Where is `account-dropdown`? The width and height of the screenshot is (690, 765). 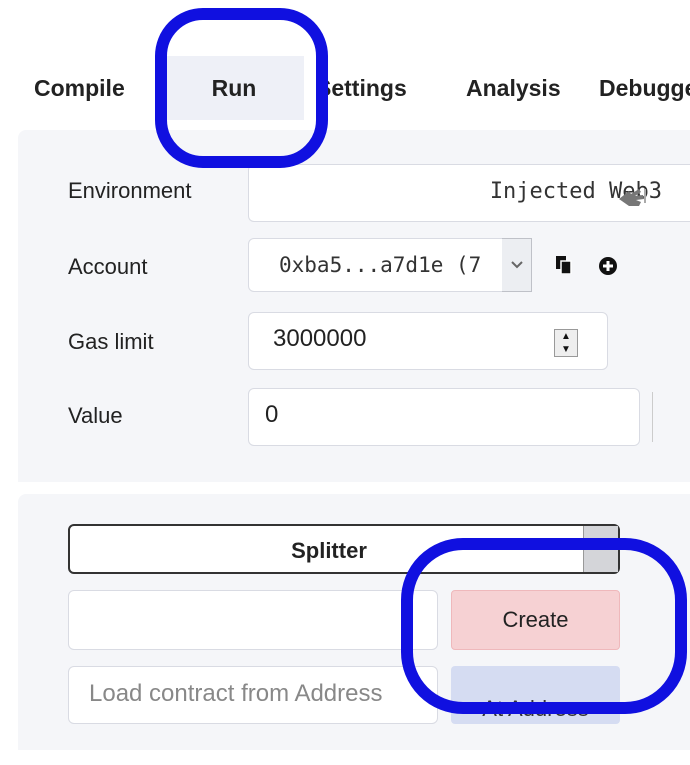 account-dropdown is located at coordinates (517, 265).